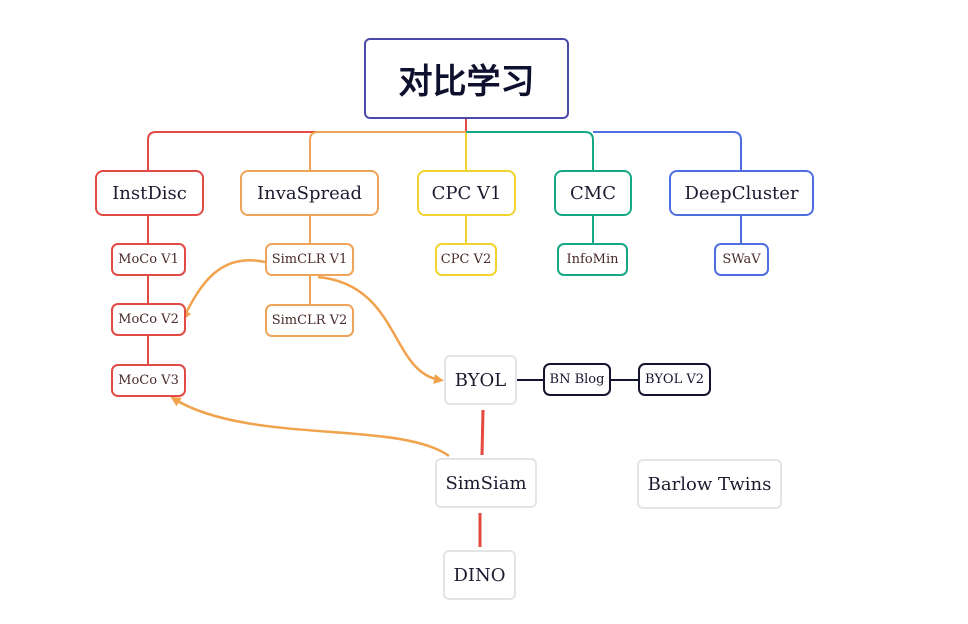  Describe the element at coordinates (486, 483) in the screenshot. I see `topic-simsiam: SimSiam` at that location.